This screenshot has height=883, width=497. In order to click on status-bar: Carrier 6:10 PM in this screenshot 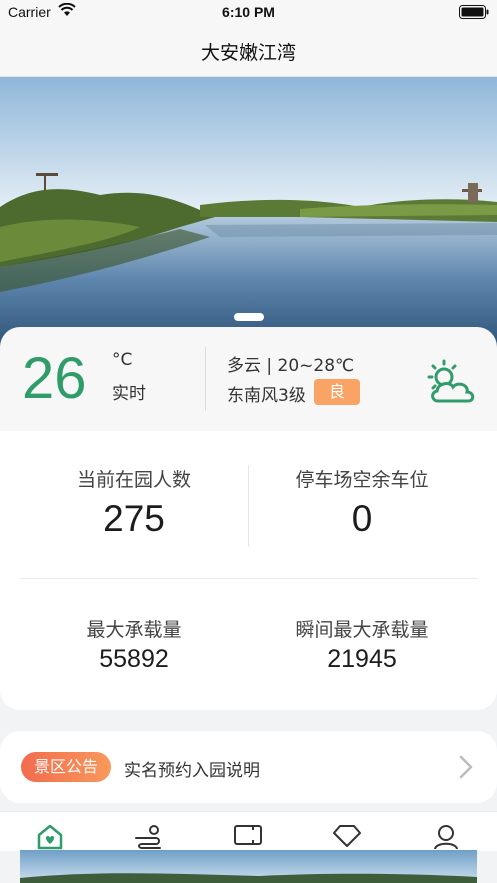, I will do `click(248, 12)`.